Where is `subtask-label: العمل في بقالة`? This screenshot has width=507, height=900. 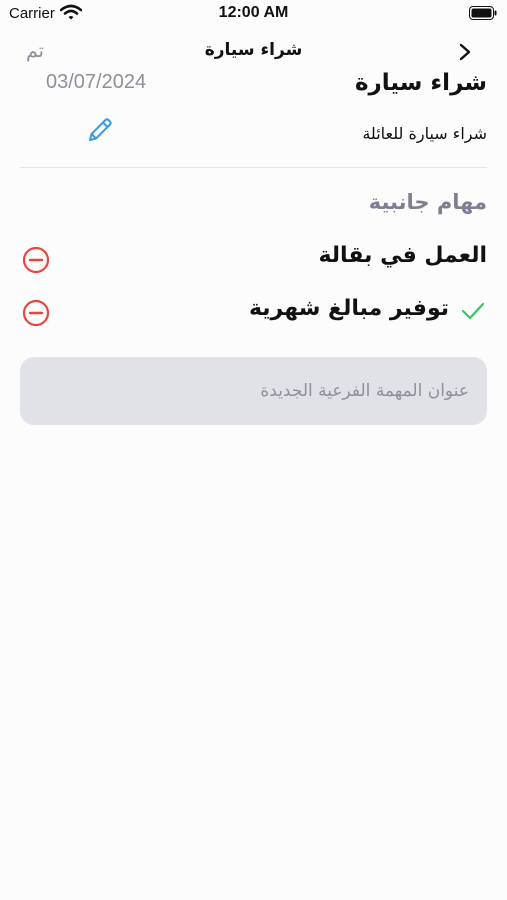 subtask-label: العمل في بقالة is located at coordinates (402, 255).